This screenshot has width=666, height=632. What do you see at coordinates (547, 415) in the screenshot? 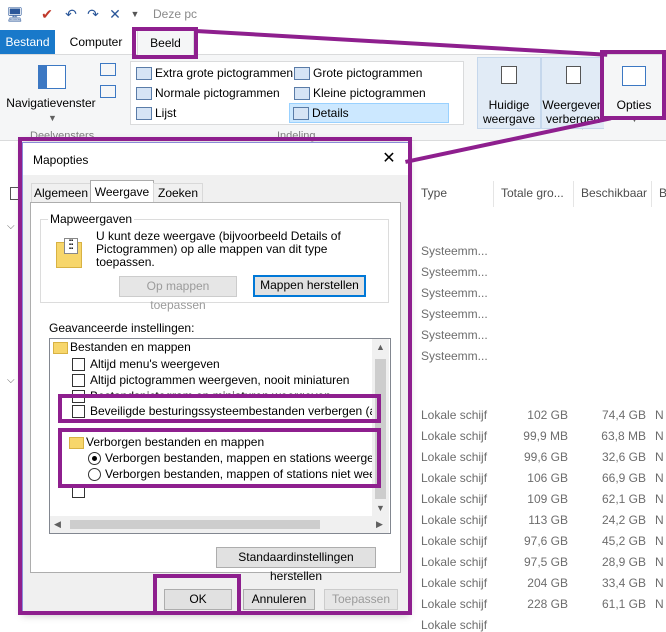
I see `drive-row-total: 102 GB` at bounding box center [547, 415].